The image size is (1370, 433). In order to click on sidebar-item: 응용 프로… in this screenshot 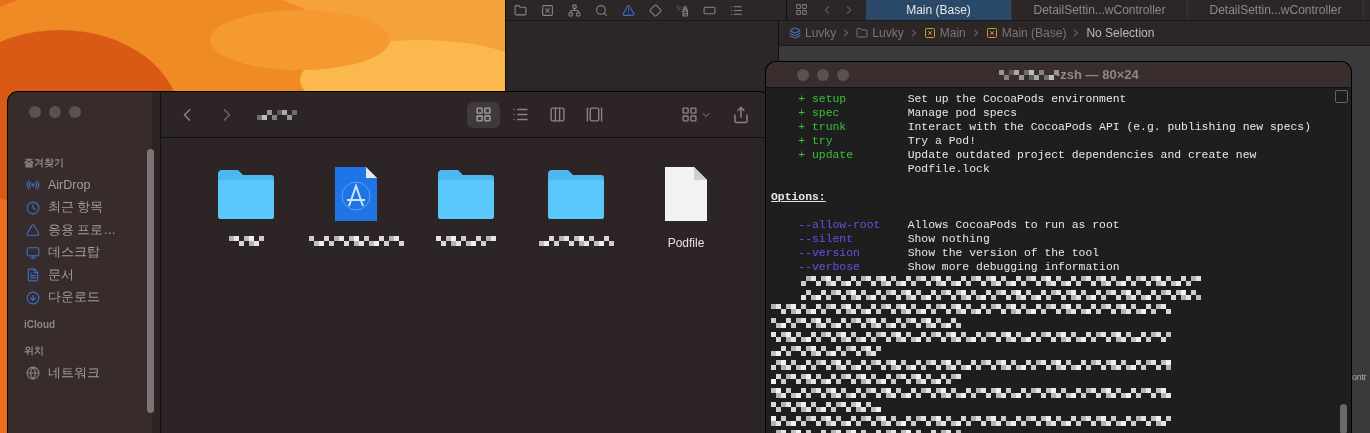, I will do `click(62, 230)`.